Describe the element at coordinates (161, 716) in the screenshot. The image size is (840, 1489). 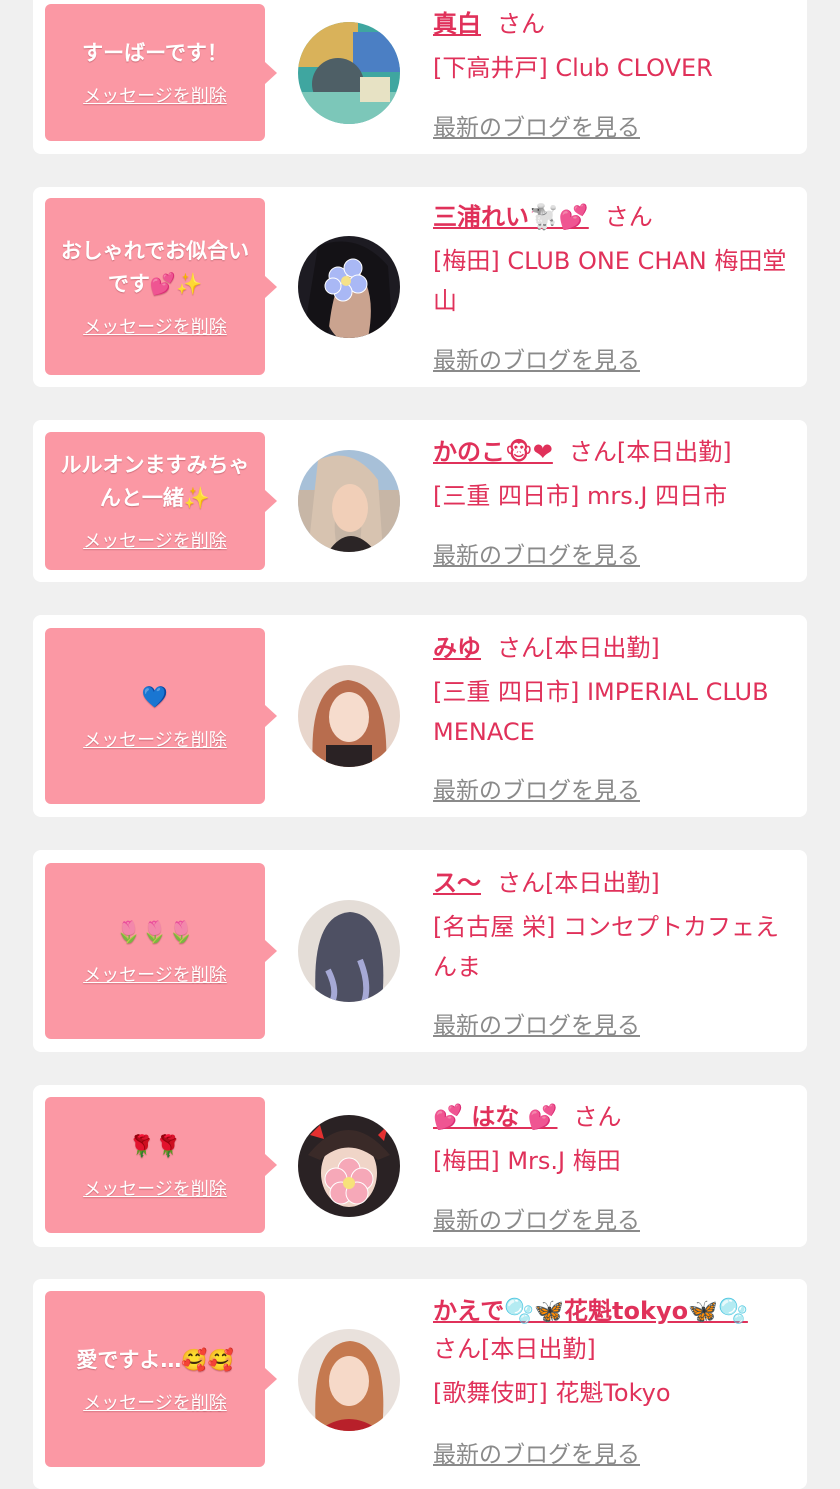
I see `message-bubble: 💙 メッセージを削除` at that location.